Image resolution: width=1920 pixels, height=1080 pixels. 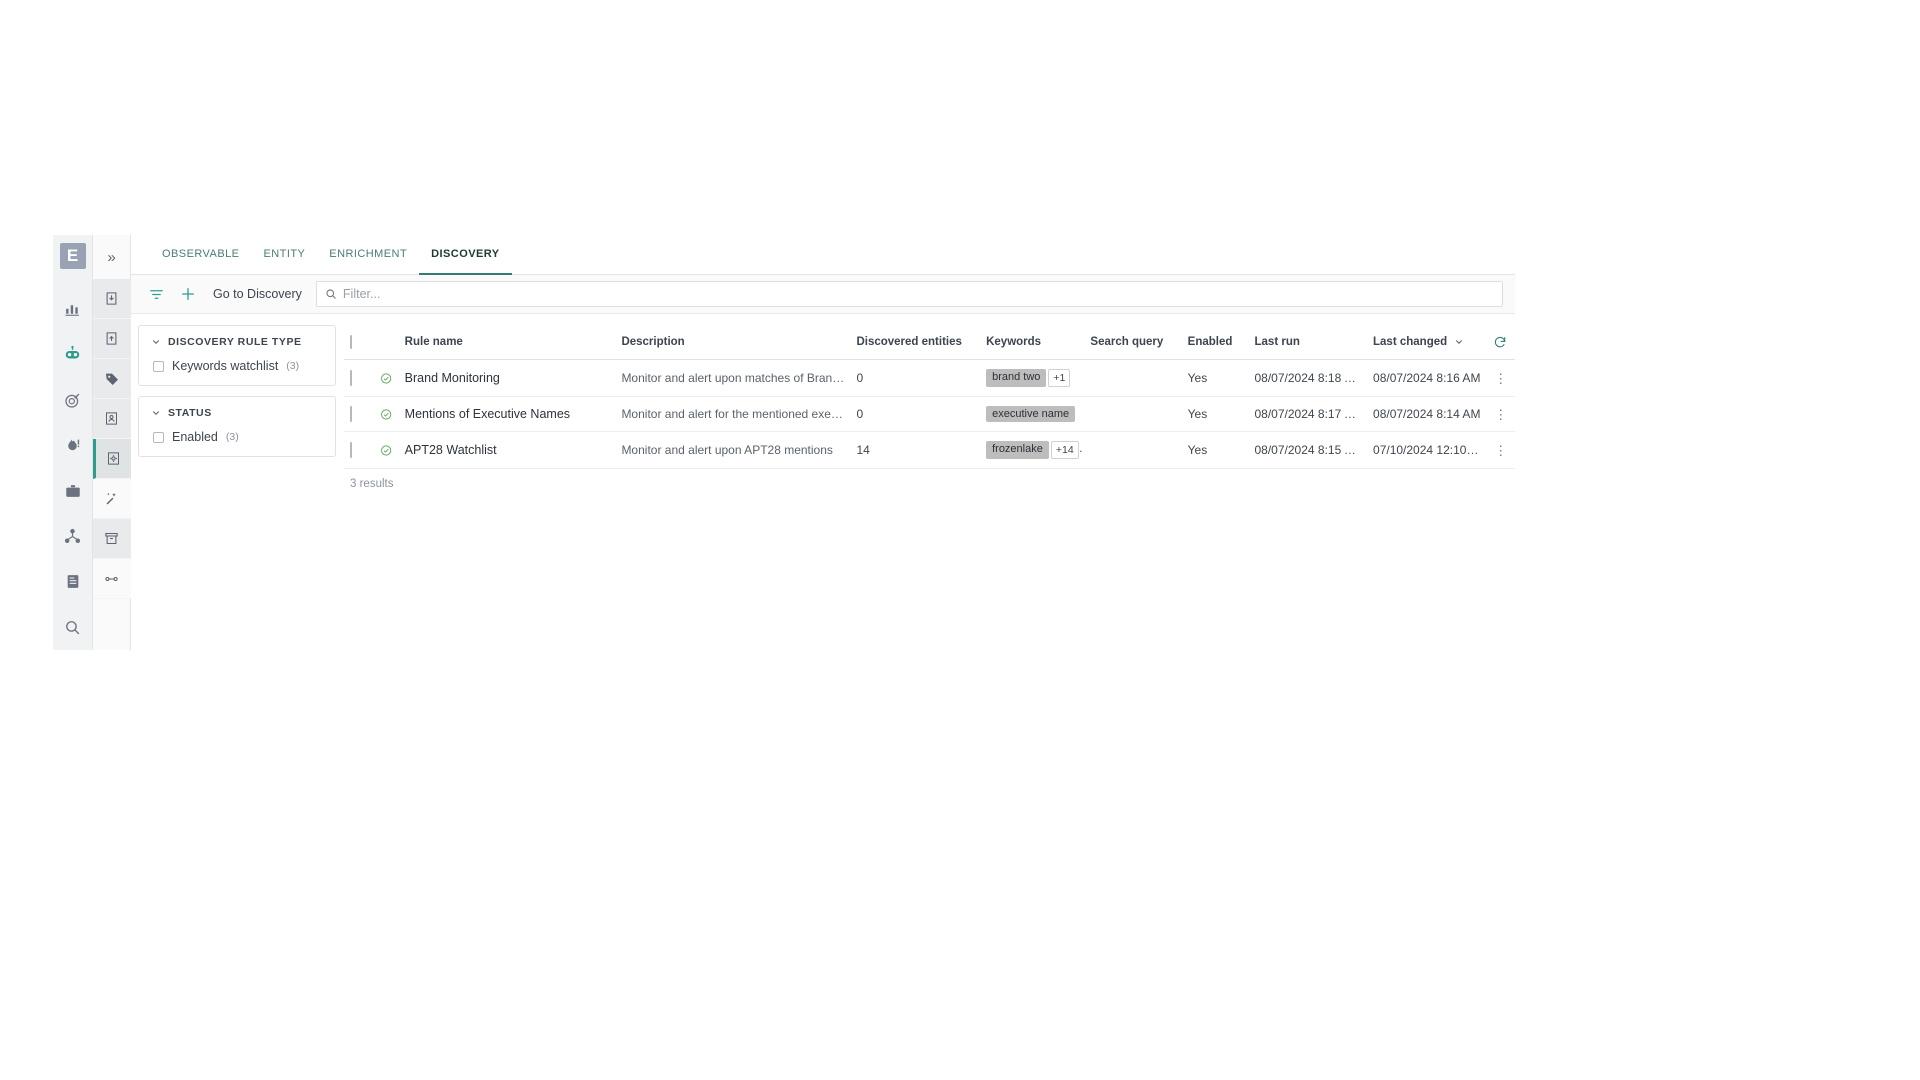 What do you see at coordinates (111, 459) in the screenshot?
I see `discovery-icon` at bounding box center [111, 459].